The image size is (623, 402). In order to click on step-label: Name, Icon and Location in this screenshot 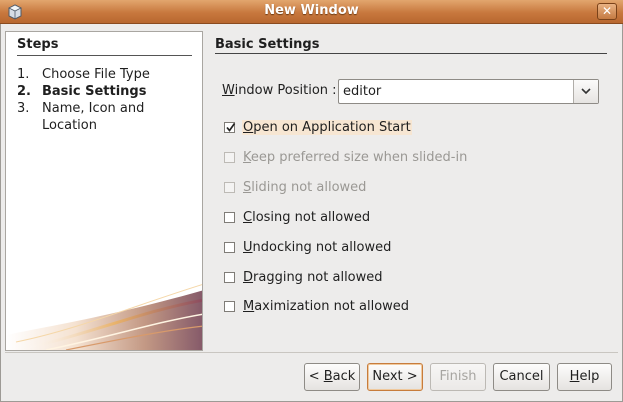, I will do `click(93, 117)`.